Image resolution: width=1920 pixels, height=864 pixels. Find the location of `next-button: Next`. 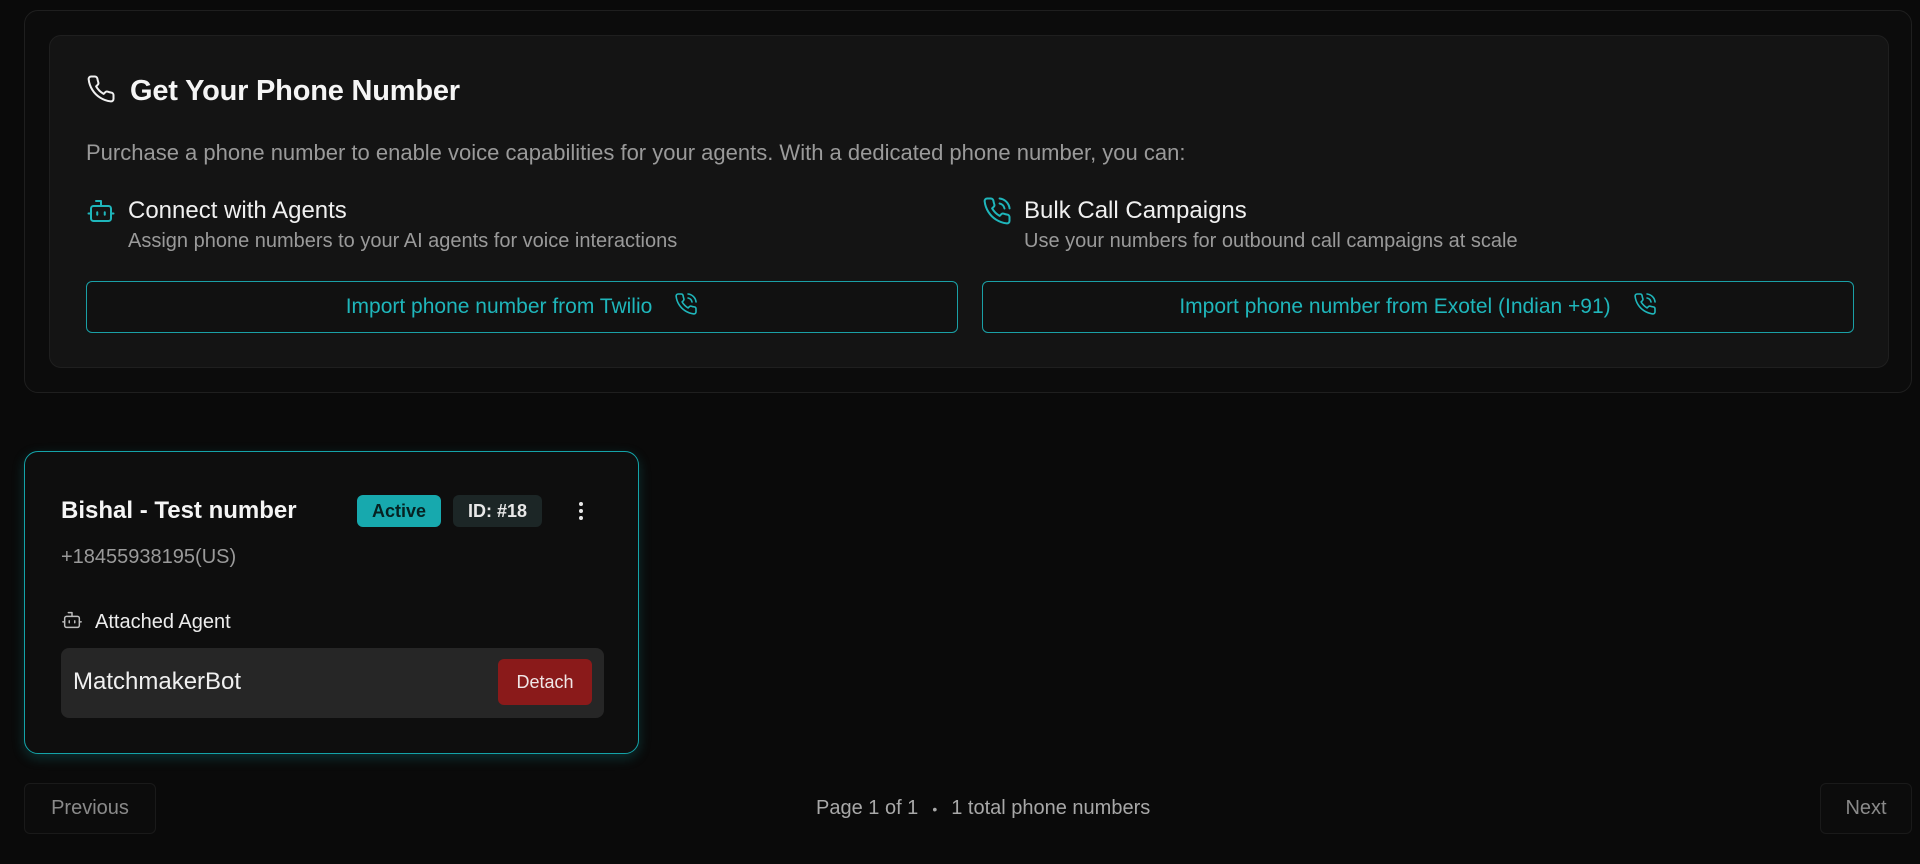

next-button: Next is located at coordinates (1866, 808).